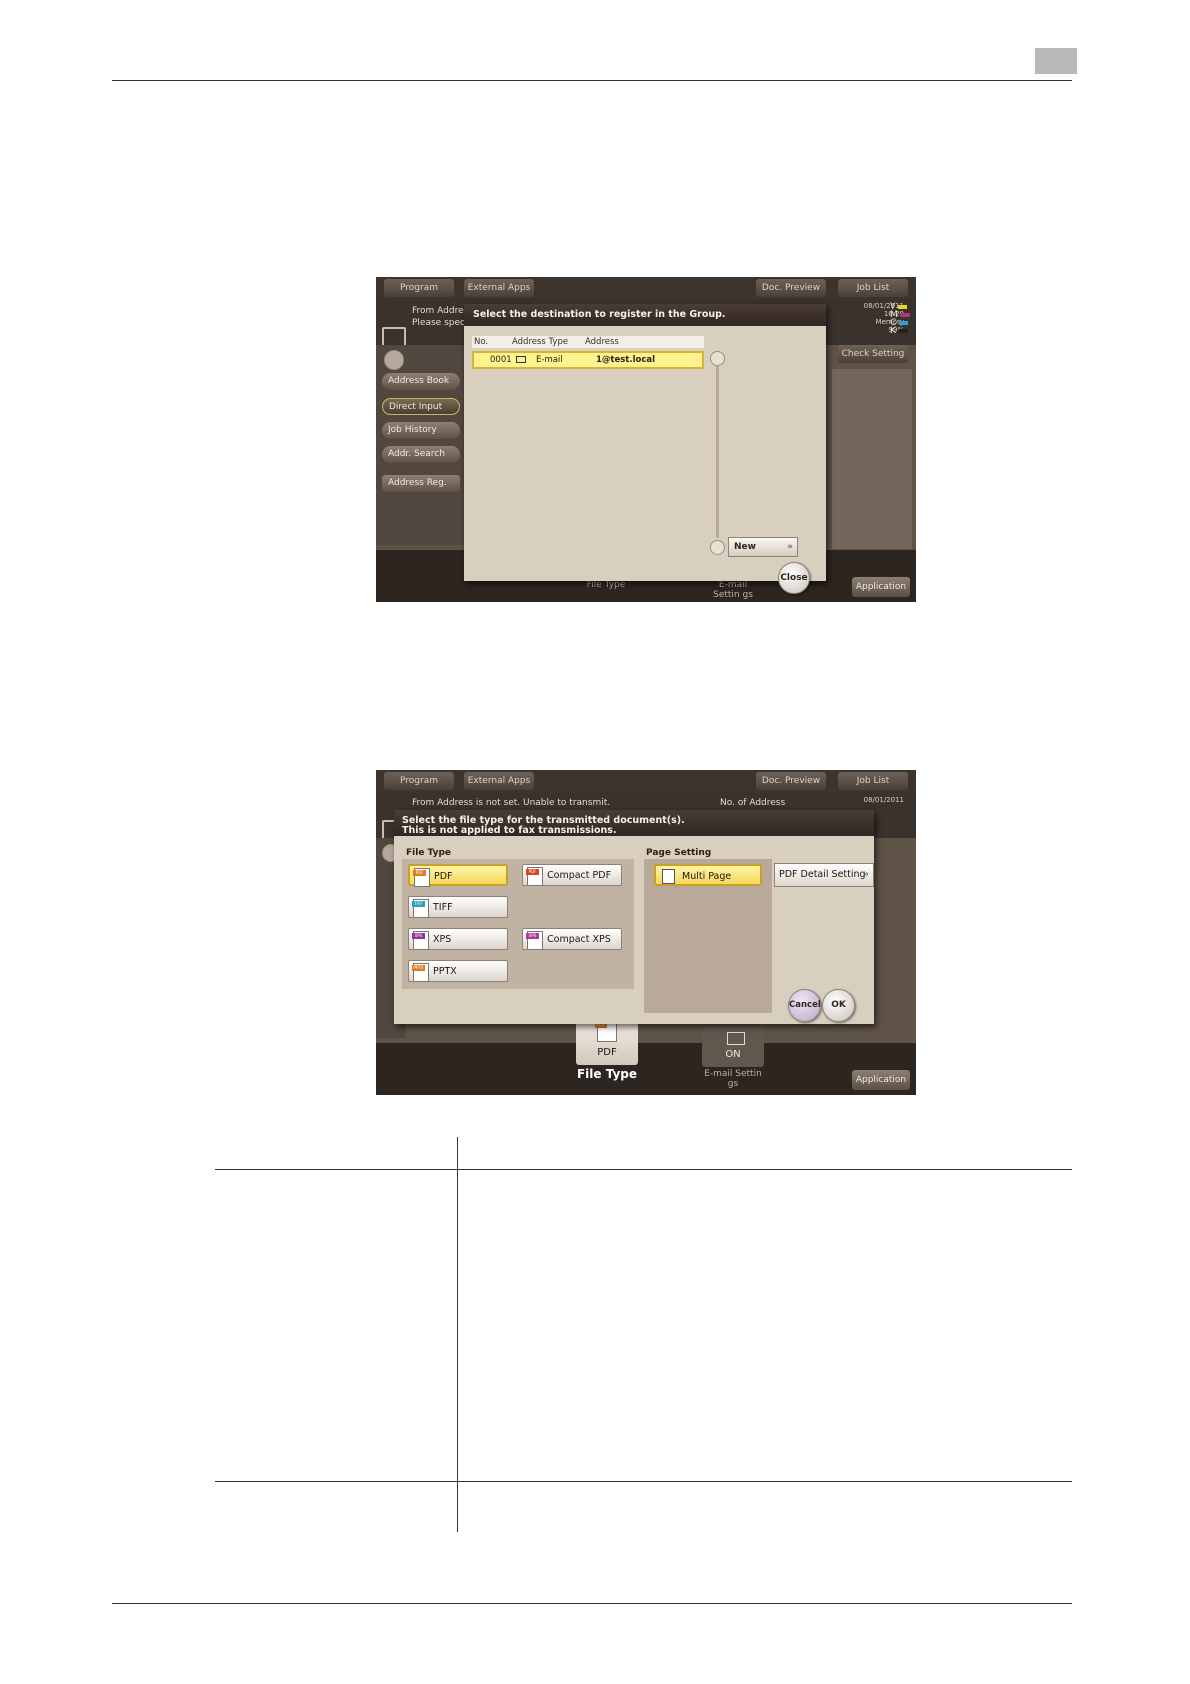 The width and height of the screenshot is (1190, 1684). Describe the element at coordinates (607, 1074) in the screenshot. I see `file-type-tab-label: File Type` at that location.